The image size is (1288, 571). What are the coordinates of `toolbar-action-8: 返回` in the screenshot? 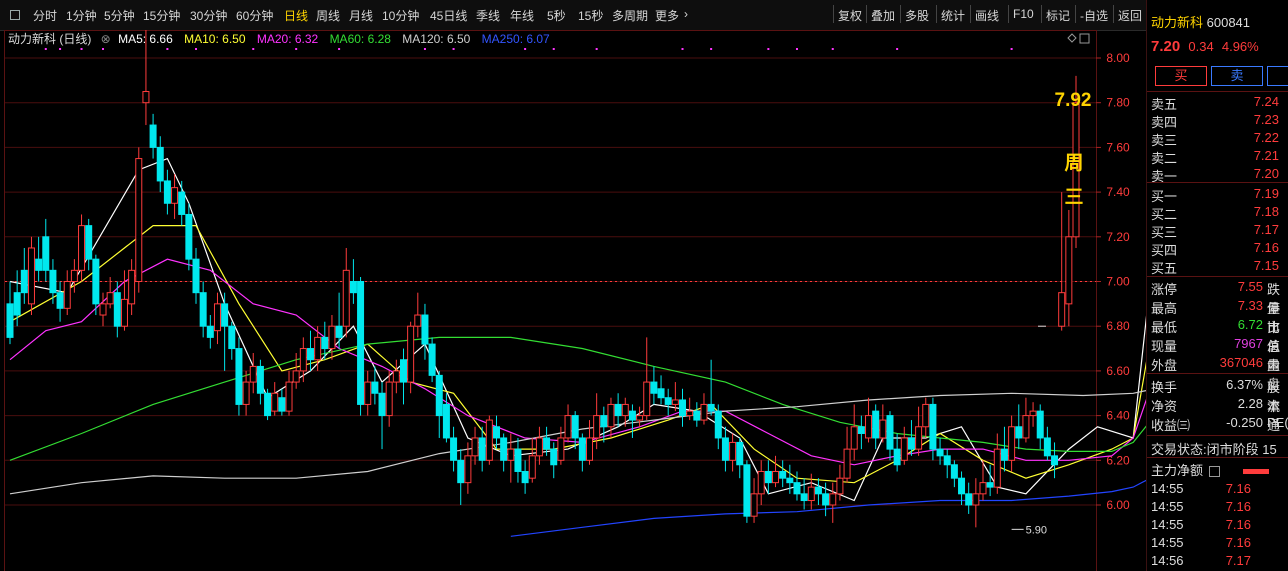 It's located at (1130, 15).